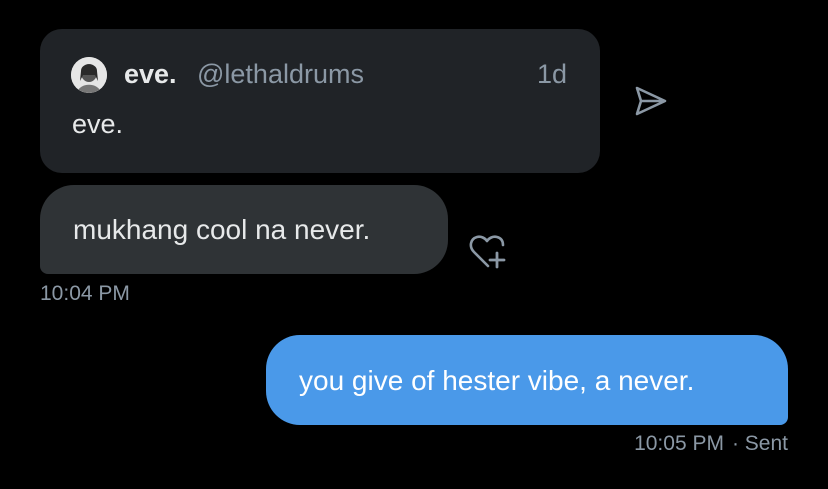 The image size is (828, 489). What do you see at coordinates (89, 75) in the screenshot?
I see `avatar` at bounding box center [89, 75].